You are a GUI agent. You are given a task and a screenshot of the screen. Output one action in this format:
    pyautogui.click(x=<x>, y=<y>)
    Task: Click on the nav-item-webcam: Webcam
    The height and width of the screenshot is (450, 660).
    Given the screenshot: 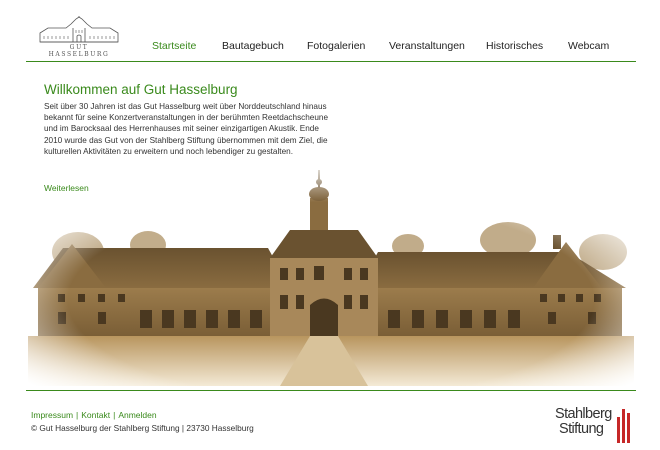 What is the action you would take?
    pyautogui.click(x=588, y=46)
    